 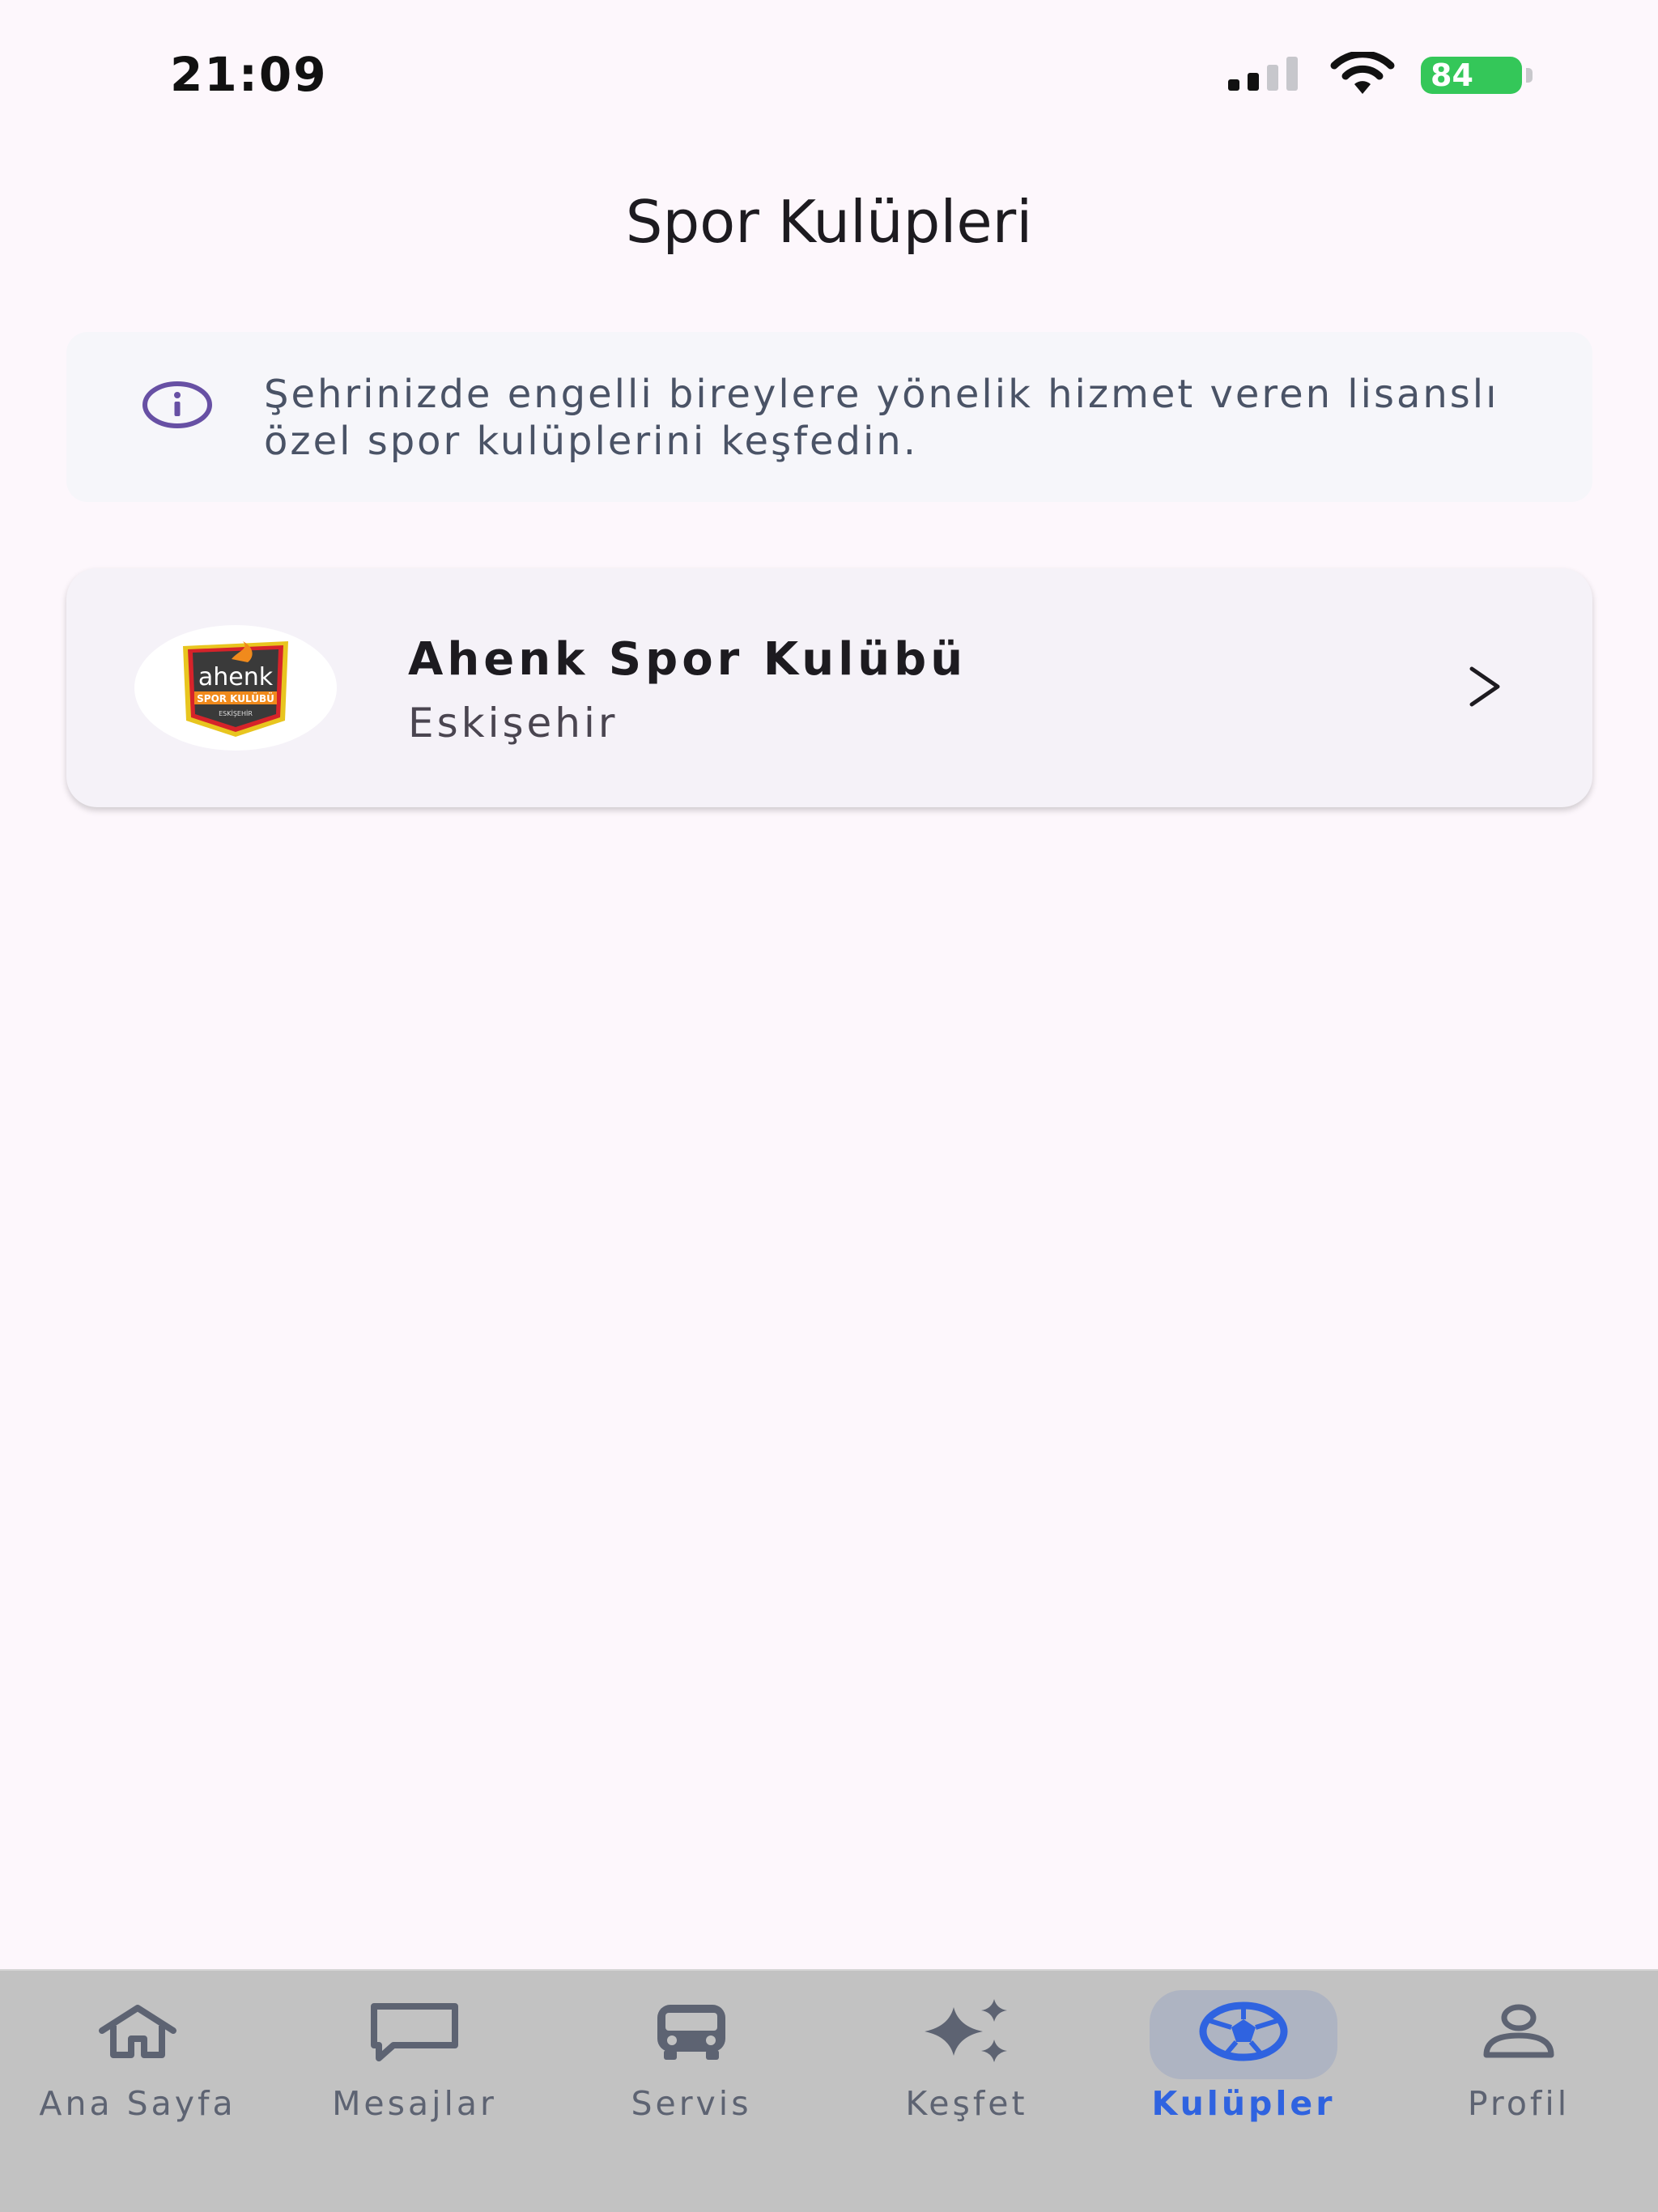 What do you see at coordinates (177, 405) in the screenshot?
I see `info-icon` at bounding box center [177, 405].